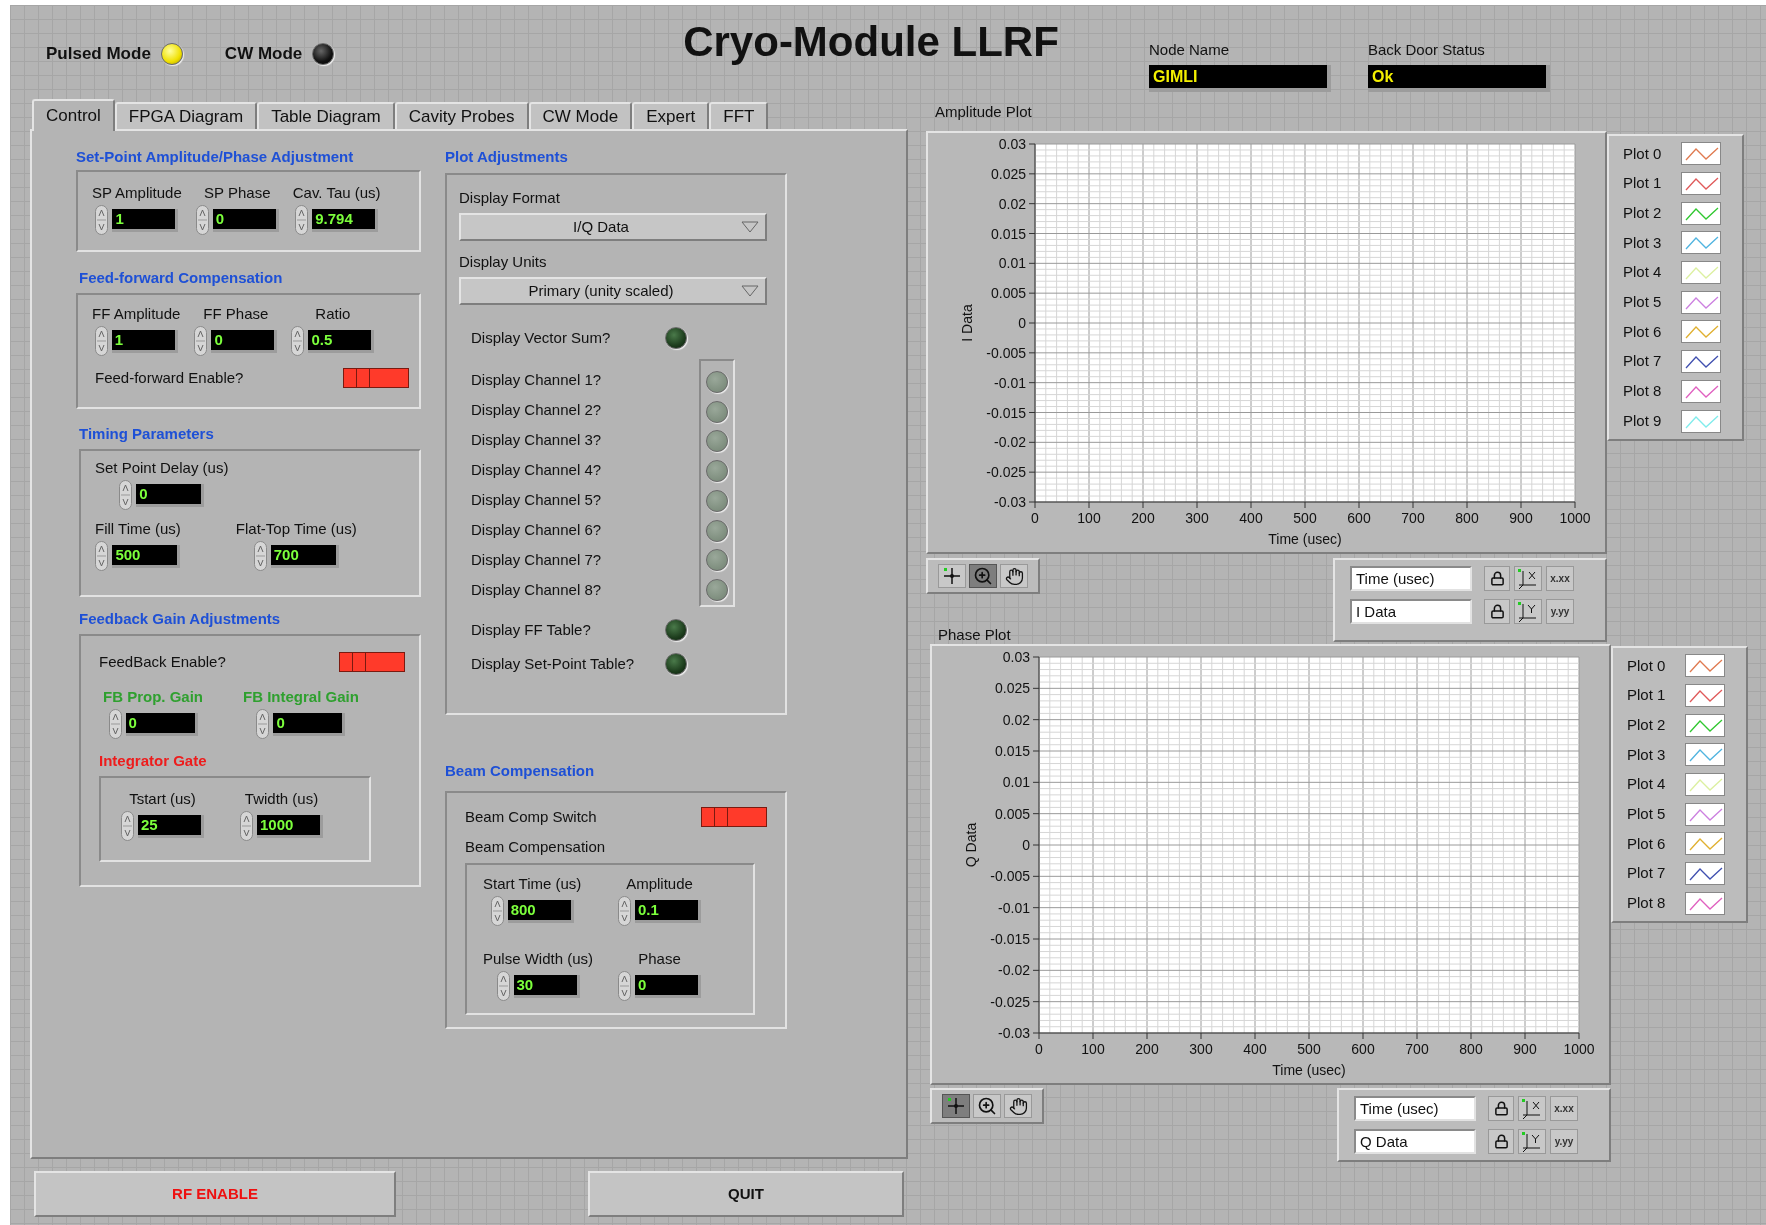 The image size is (1766, 1225). Describe the element at coordinates (290, 826) in the screenshot. I see `numeric-field: 1000` at that location.